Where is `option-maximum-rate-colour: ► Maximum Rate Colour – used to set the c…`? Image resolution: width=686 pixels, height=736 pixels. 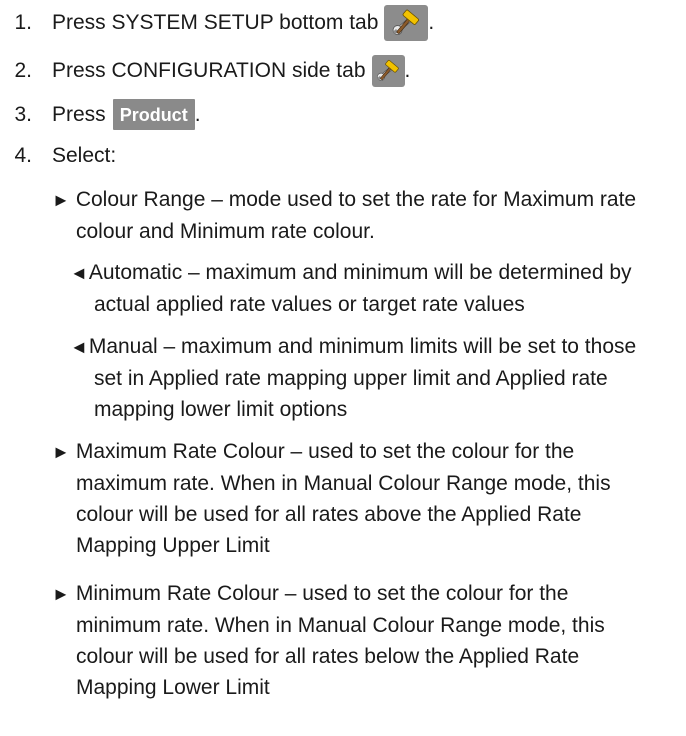
option-maximum-rate-colour: ► Maximum Rate Colour – used to set the c… is located at coordinates (331, 498).